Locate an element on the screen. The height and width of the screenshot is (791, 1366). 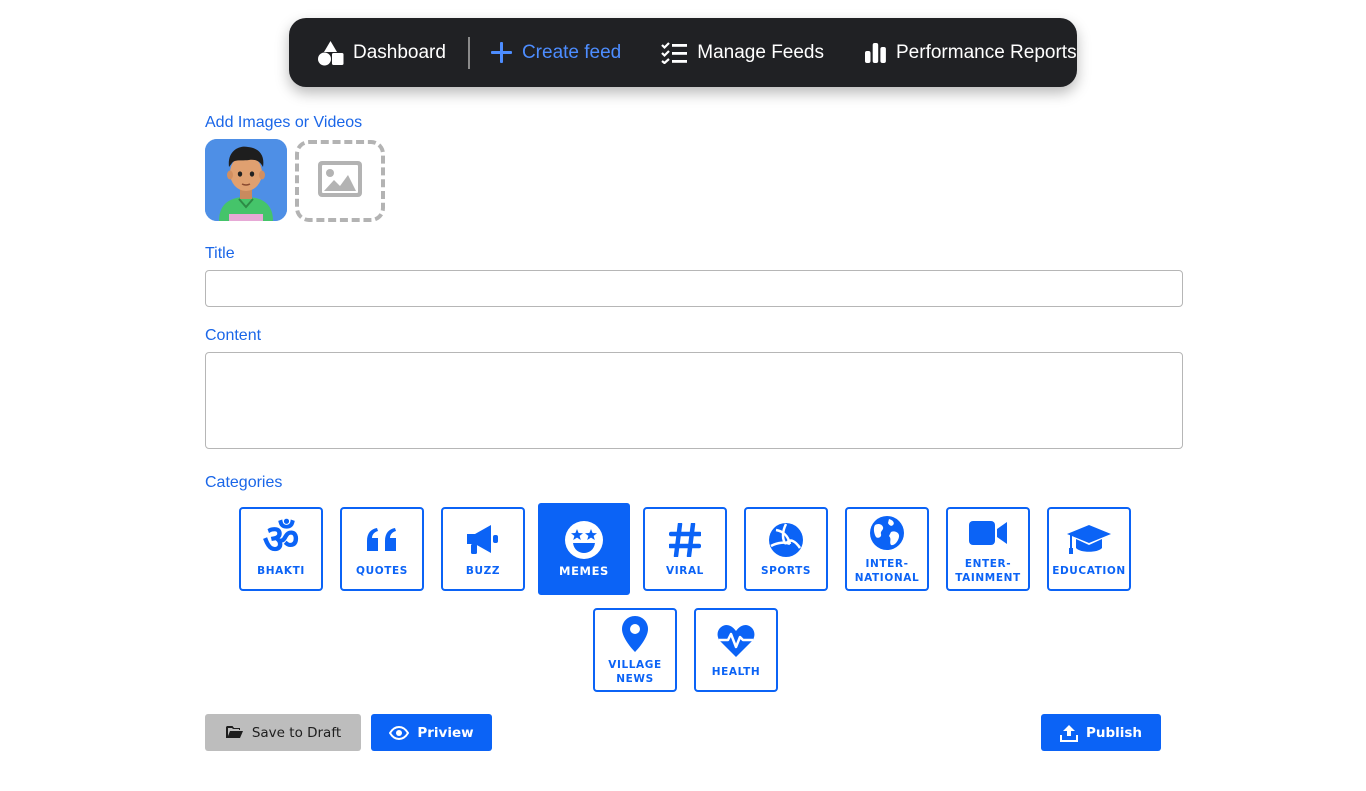
category-label: MEMES is located at coordinates (584, 571).